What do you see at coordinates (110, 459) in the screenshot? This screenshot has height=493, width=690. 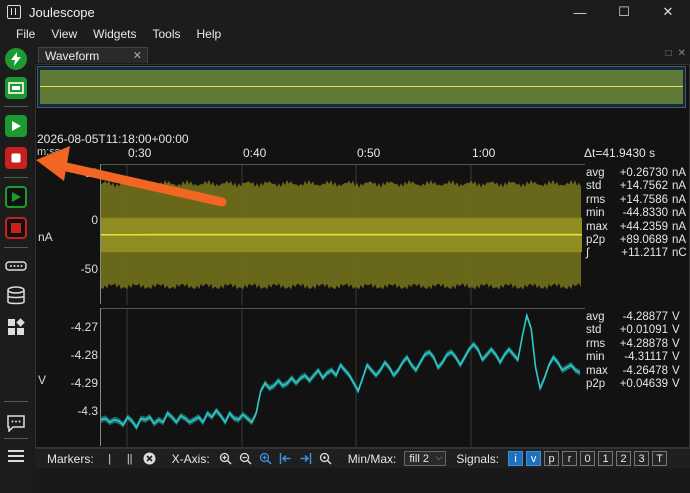 I see `single-marker-button: |` at bounding box center [110, 459].